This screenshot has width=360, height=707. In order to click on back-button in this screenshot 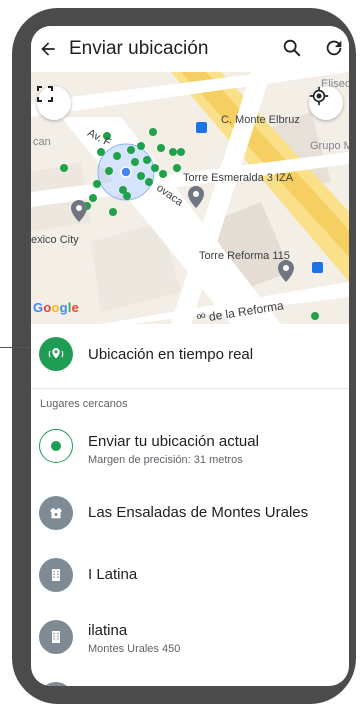, I will do `click(48, 49)`.